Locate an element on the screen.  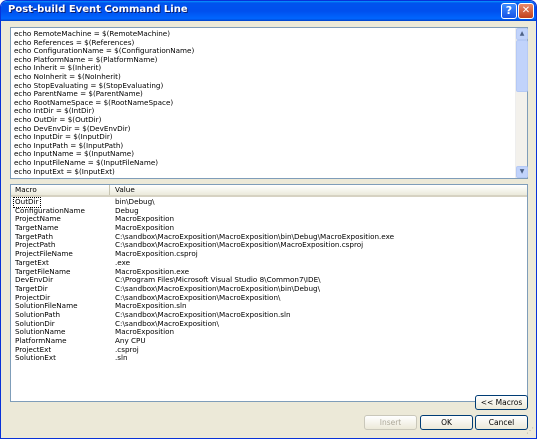
cancel-button: Cancel is located at coordinates (501, 422).